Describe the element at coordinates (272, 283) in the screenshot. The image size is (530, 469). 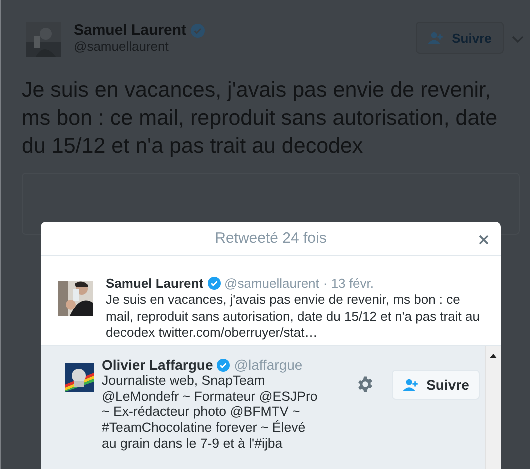
I see `author-handle: @samuellaurent` at that location.